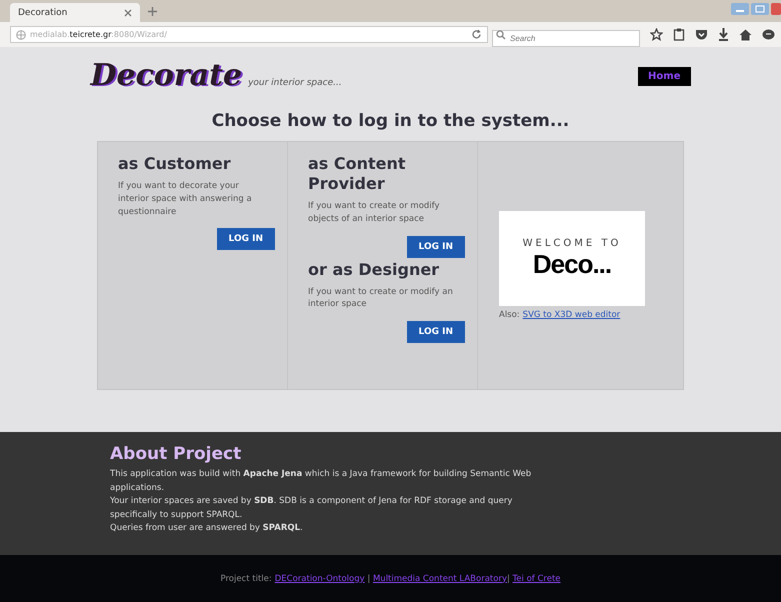 Image resolution: width=781 pixels, height=602 pixels. What do you see at coordinates (319, 579) in the screenshot?
I see `footer-link: DECoration-Ontology` at bounding box center [319, 579].